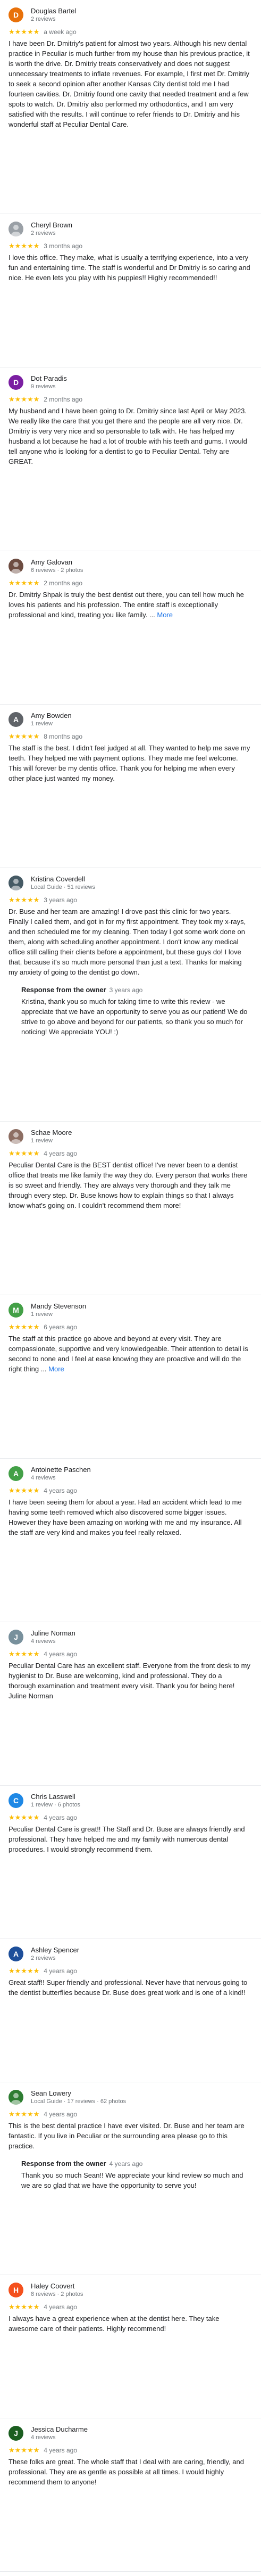  What do you see at coordinates (60, 900) in the screenshot?
I see `review-date: 3 years ago` at bounding box center [60, 900].